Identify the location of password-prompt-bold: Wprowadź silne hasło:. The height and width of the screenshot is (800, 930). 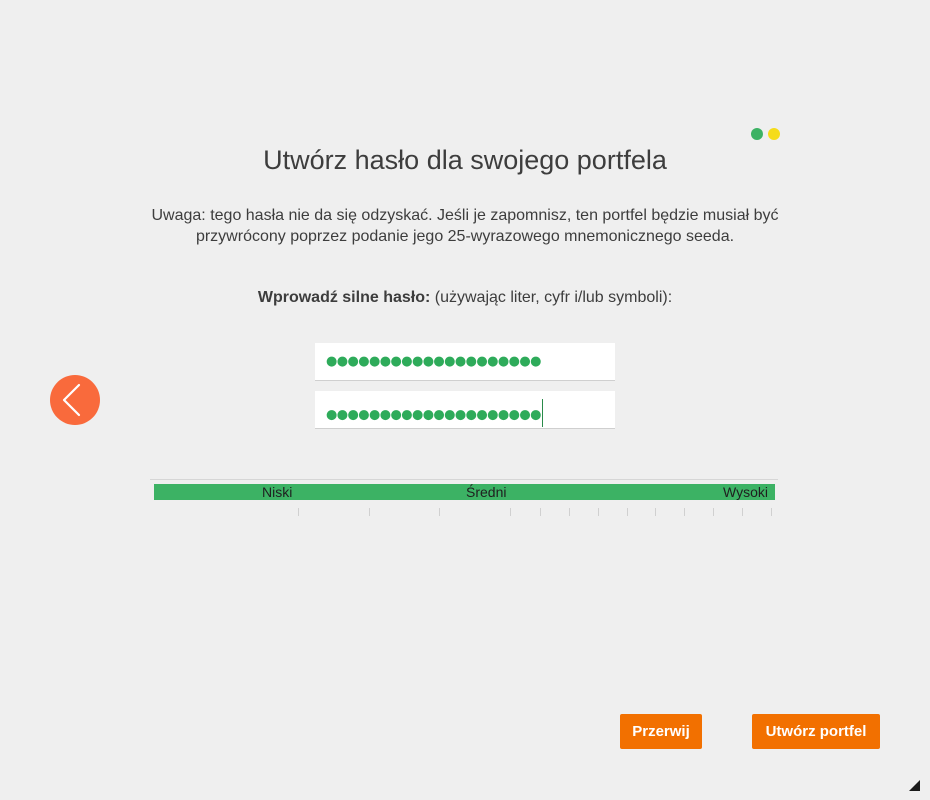
(344, 297).